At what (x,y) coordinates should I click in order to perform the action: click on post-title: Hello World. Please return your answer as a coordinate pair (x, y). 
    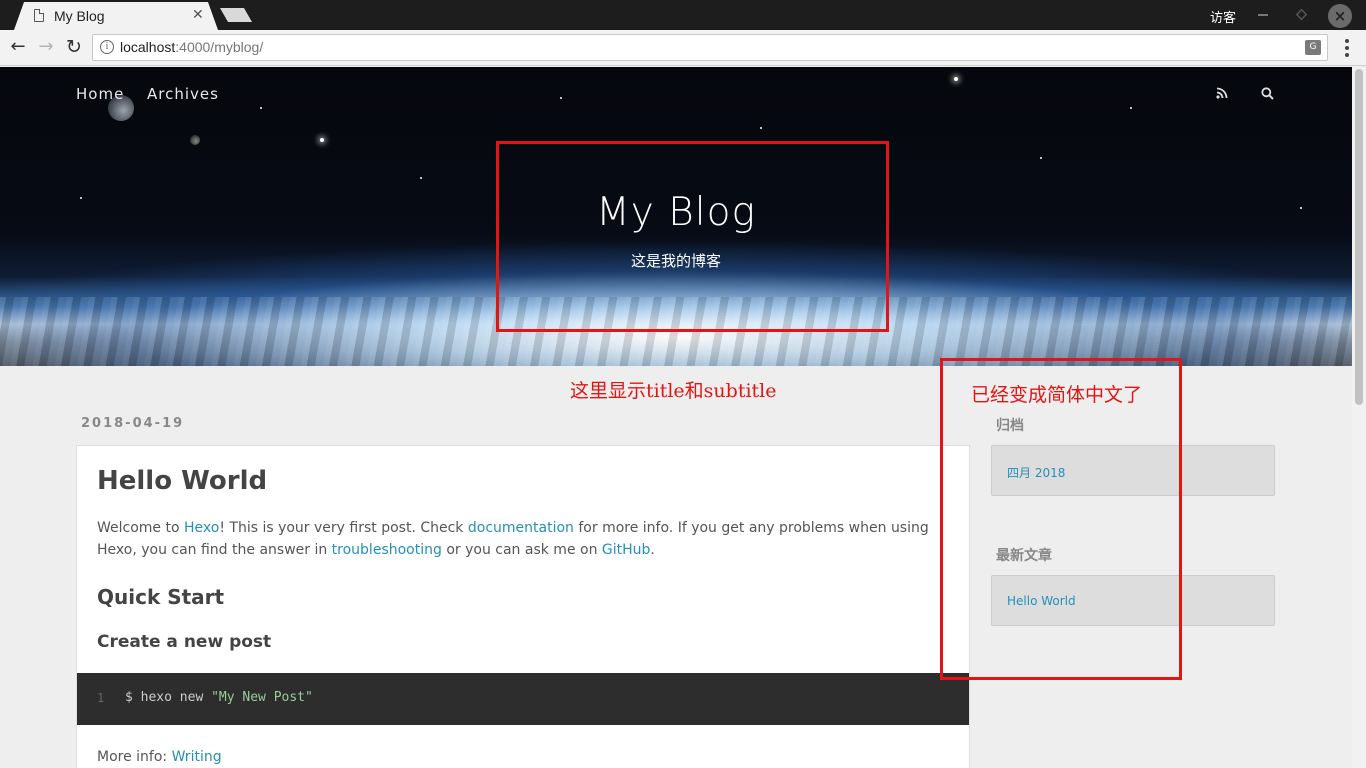
    Looking at the image, I should click on (182, 481).